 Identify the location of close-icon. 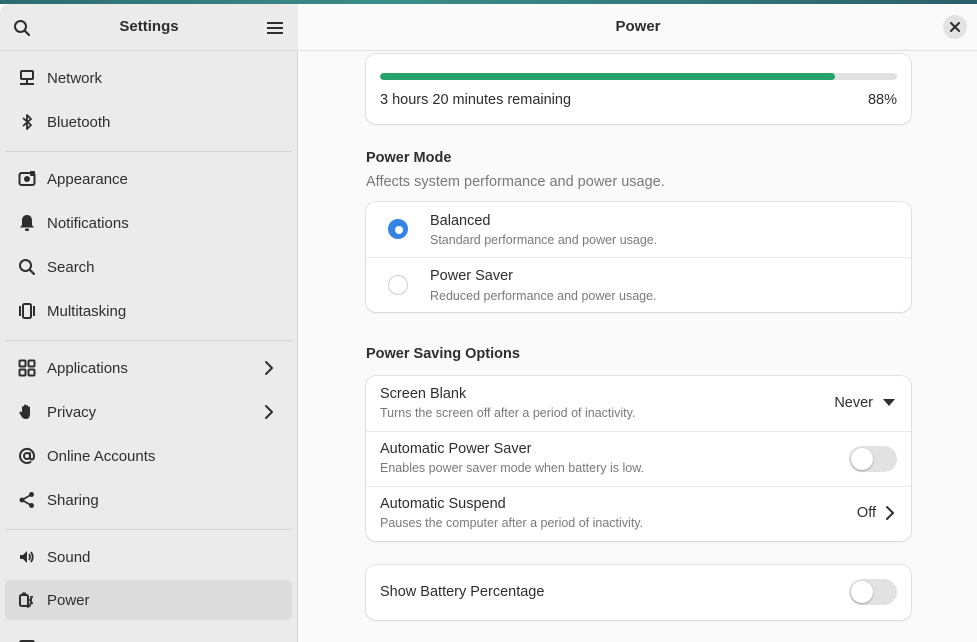
(955, 27).